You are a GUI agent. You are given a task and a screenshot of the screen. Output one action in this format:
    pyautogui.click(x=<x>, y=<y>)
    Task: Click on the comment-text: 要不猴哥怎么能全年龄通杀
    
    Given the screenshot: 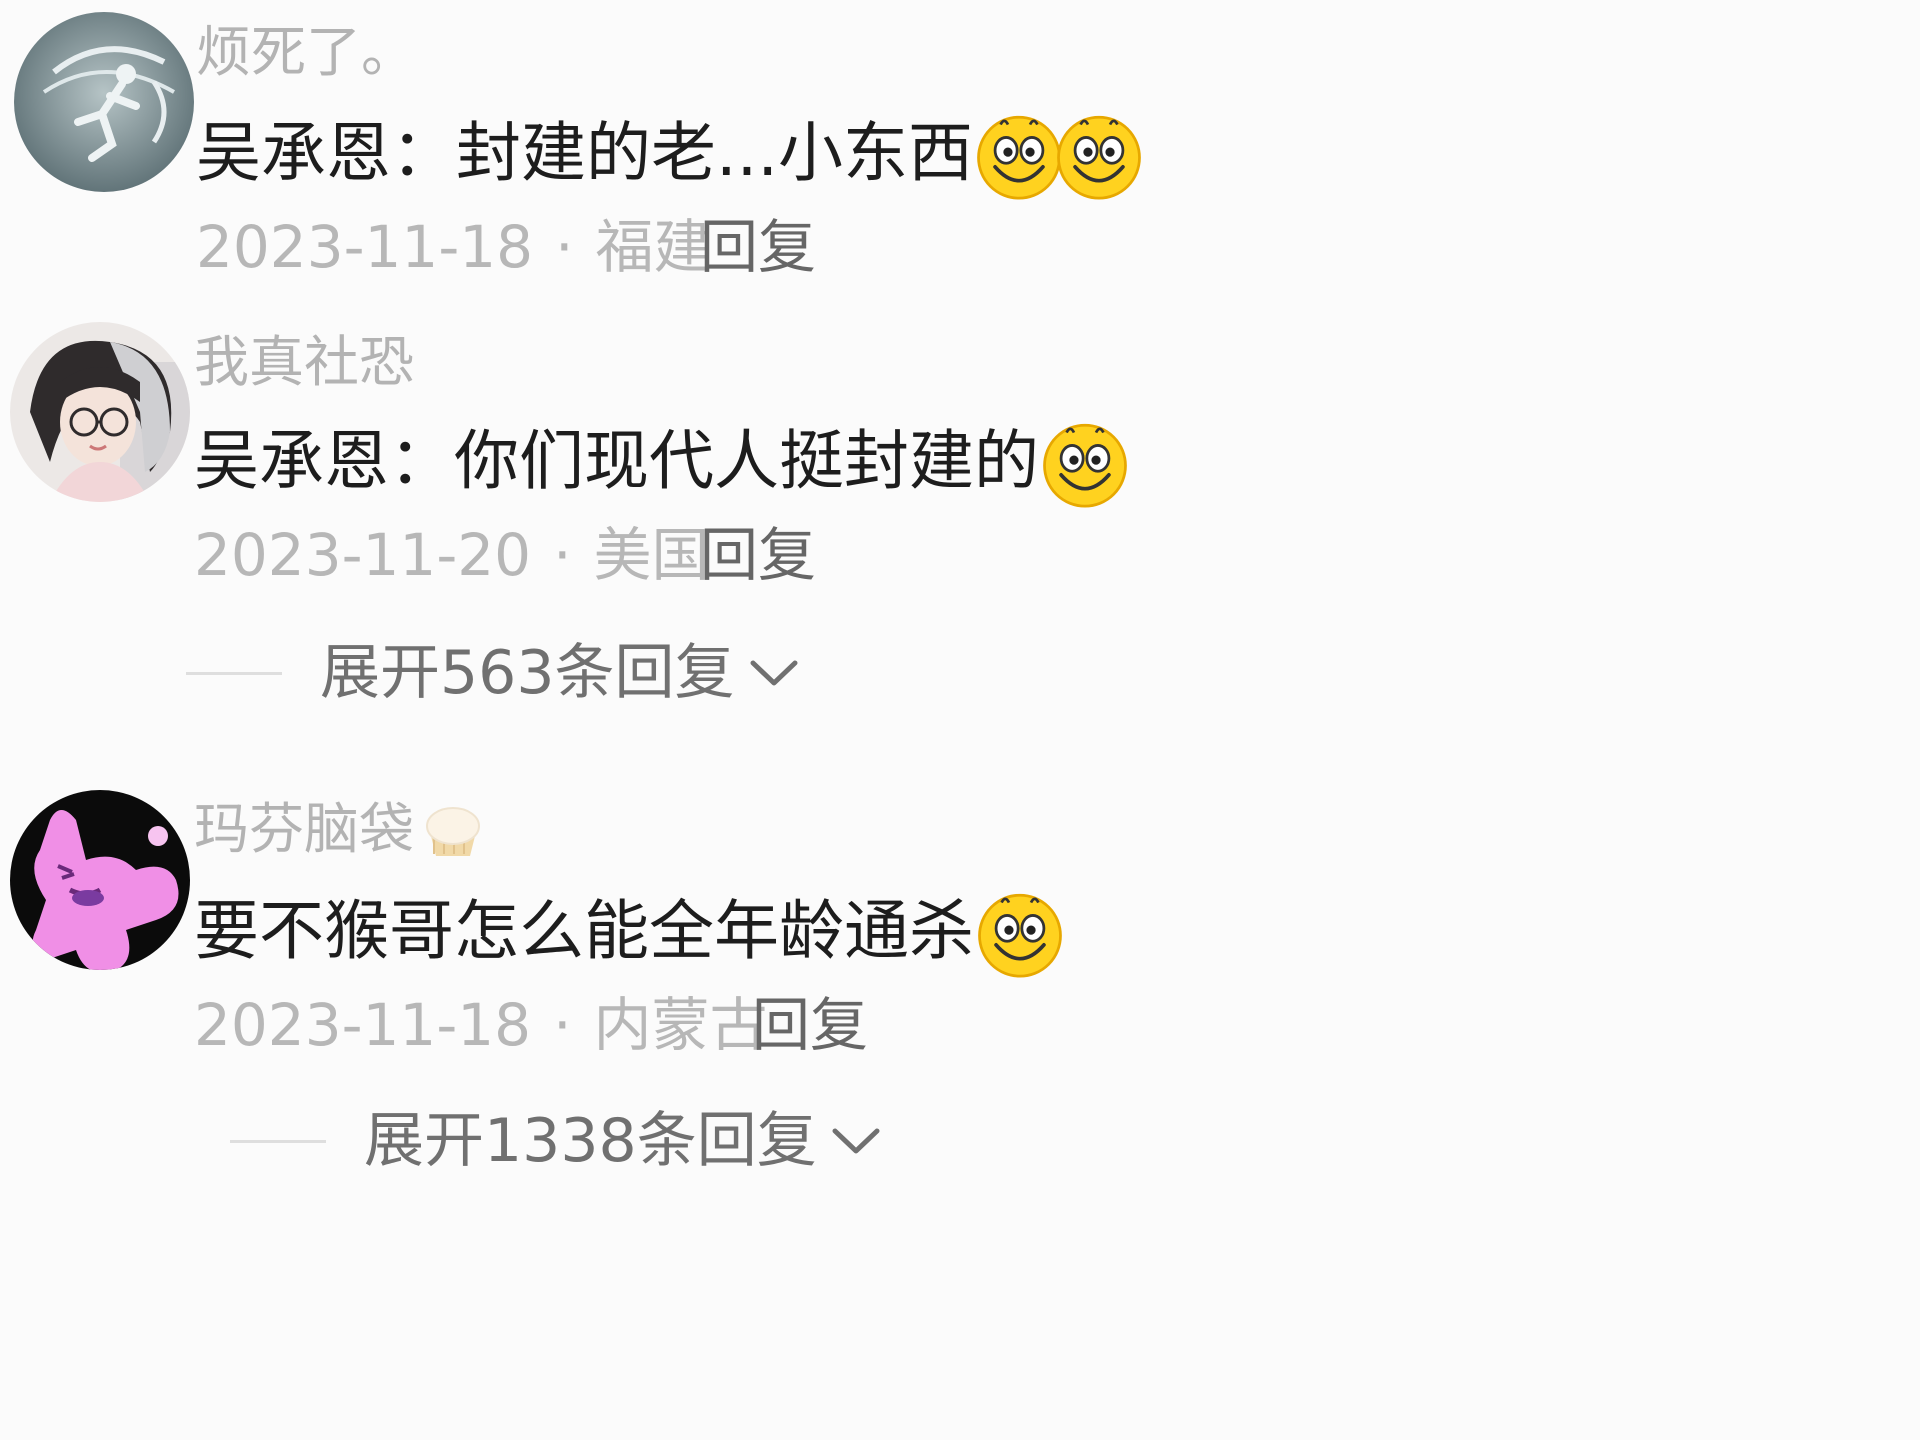 What is the action you would take?
    pyautogui.click(x=630, y=932)
    